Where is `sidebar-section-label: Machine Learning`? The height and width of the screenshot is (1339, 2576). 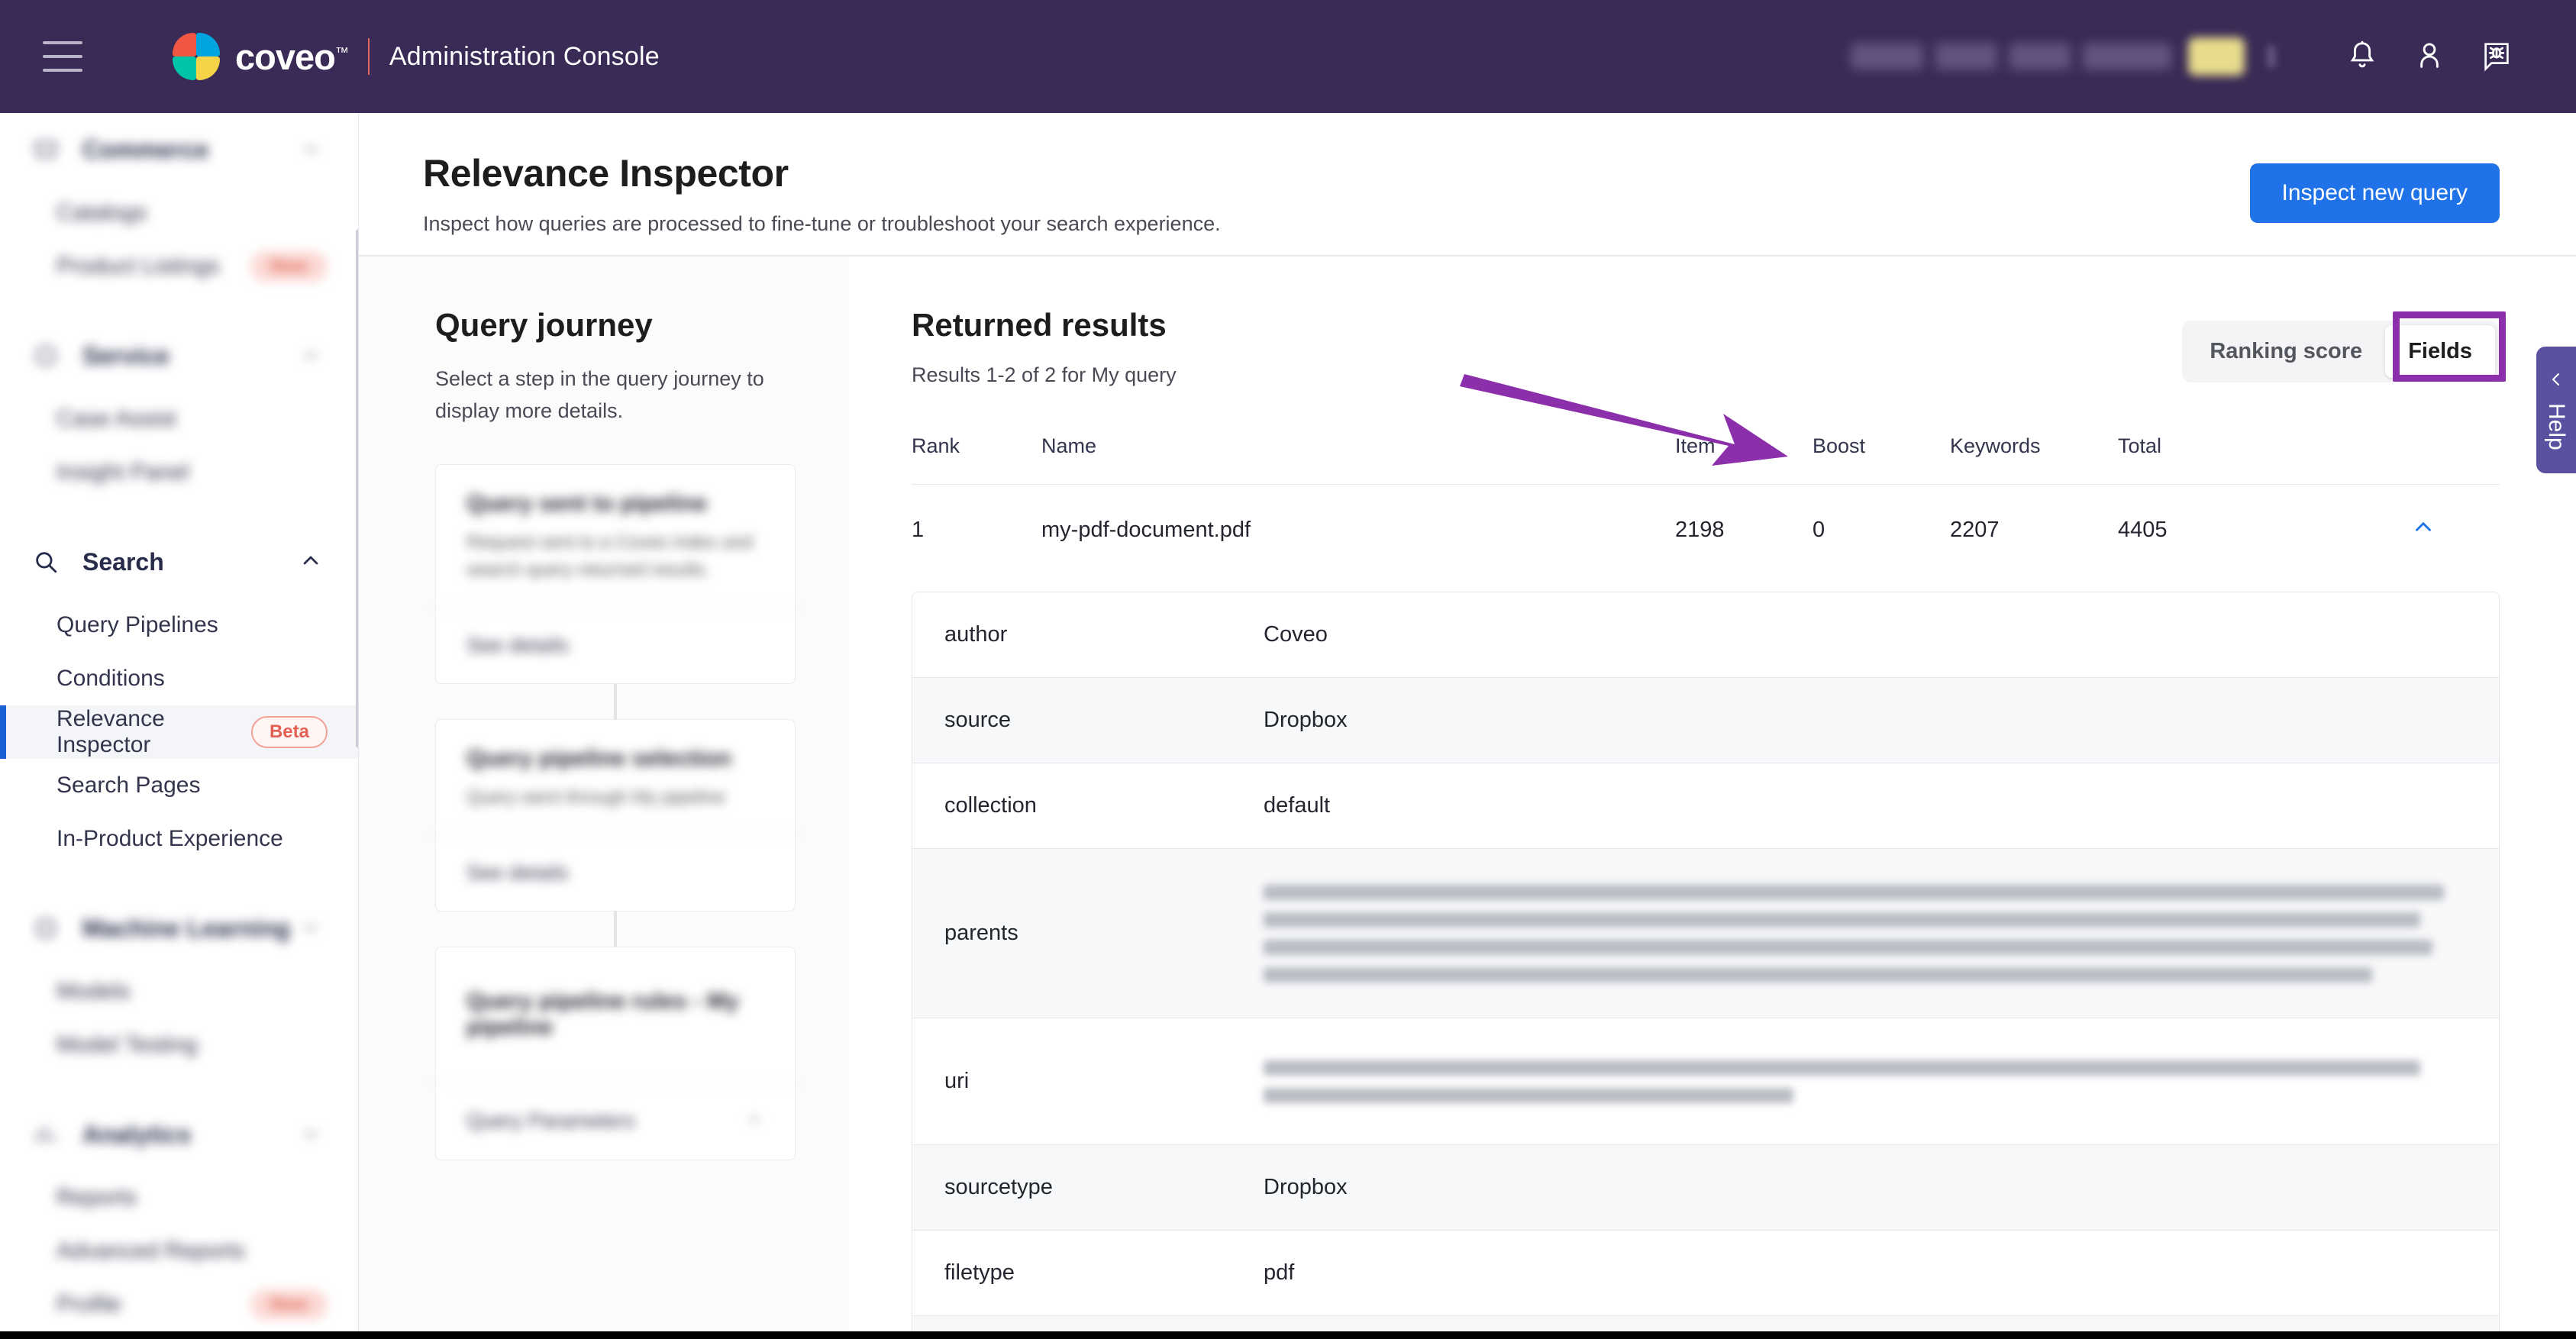
sidebar-section-label: Machine Learning is located at coordinates (186, 928).